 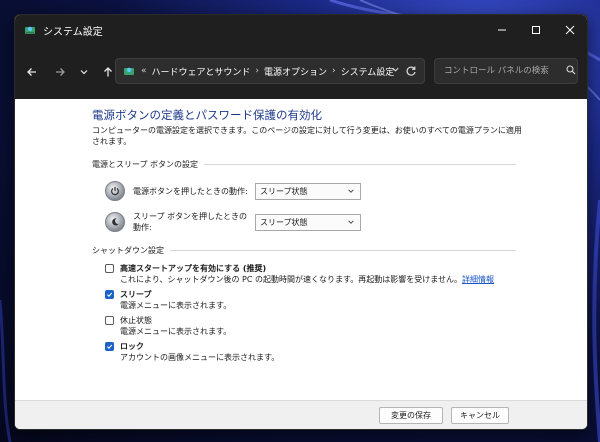 I want to click on save-changes-button: 変更の保存, so click(x=411, y=415).